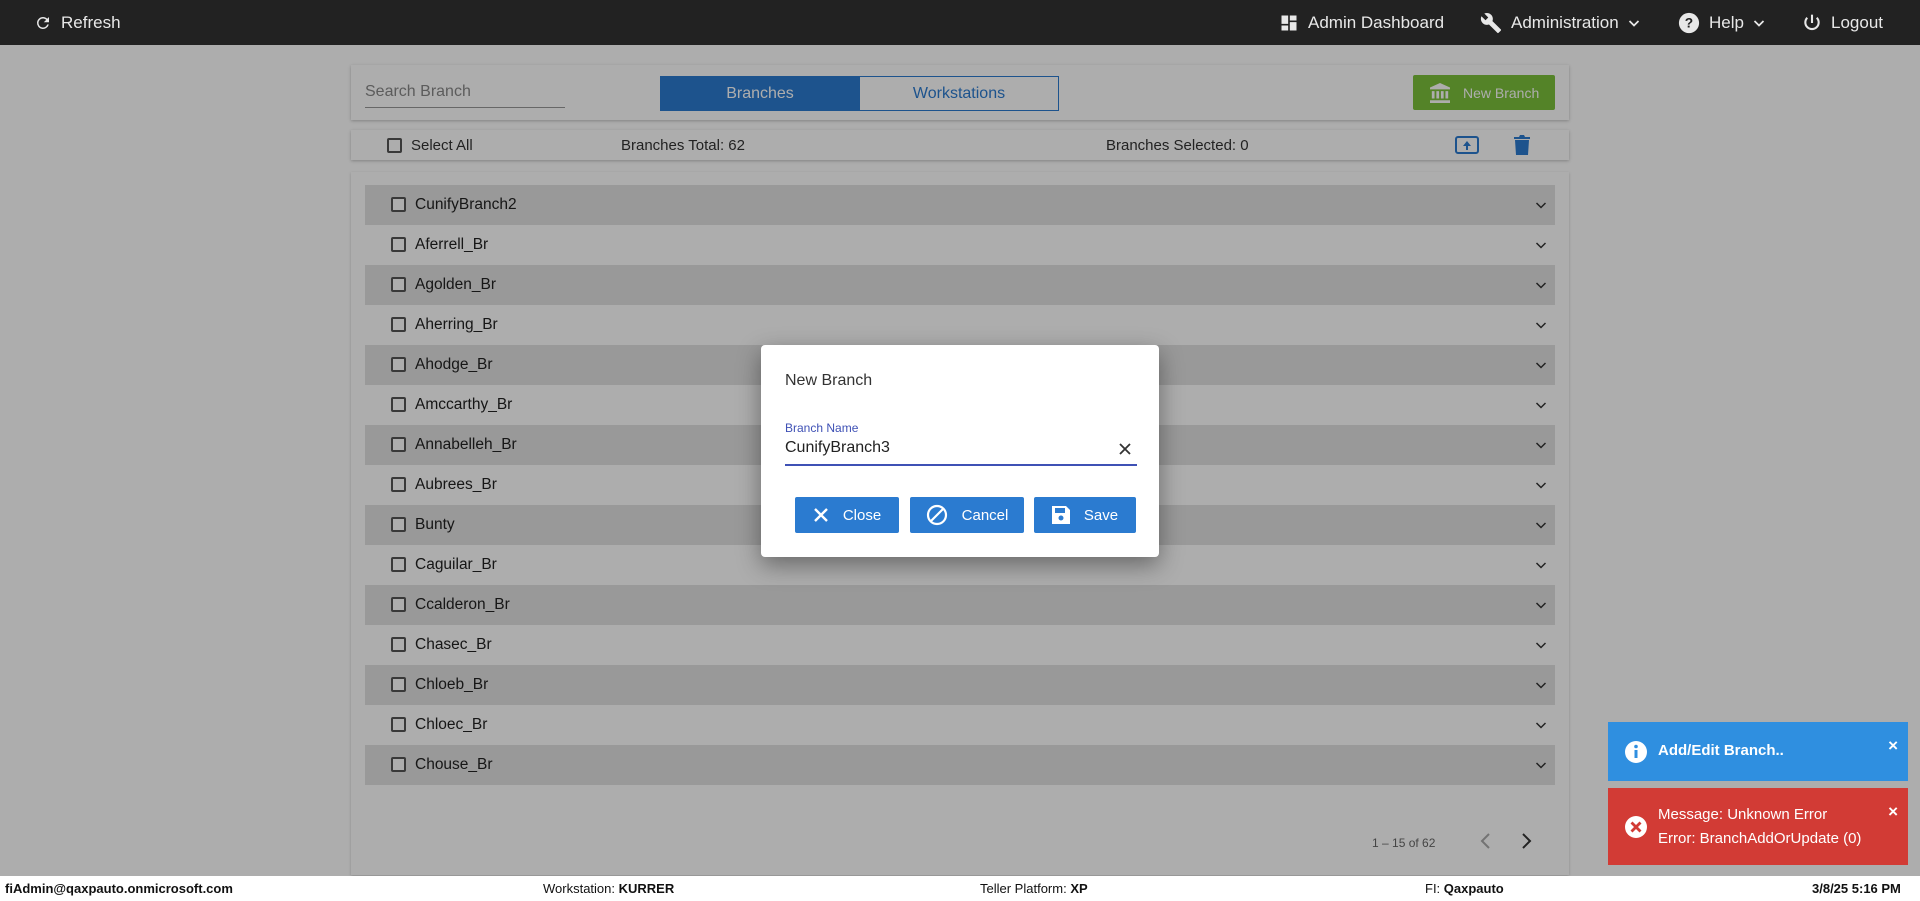 This screenshot has width=1920, height=901. I want to click on error-toast-line1: Message: Unknown Error, so click(1743, 814).